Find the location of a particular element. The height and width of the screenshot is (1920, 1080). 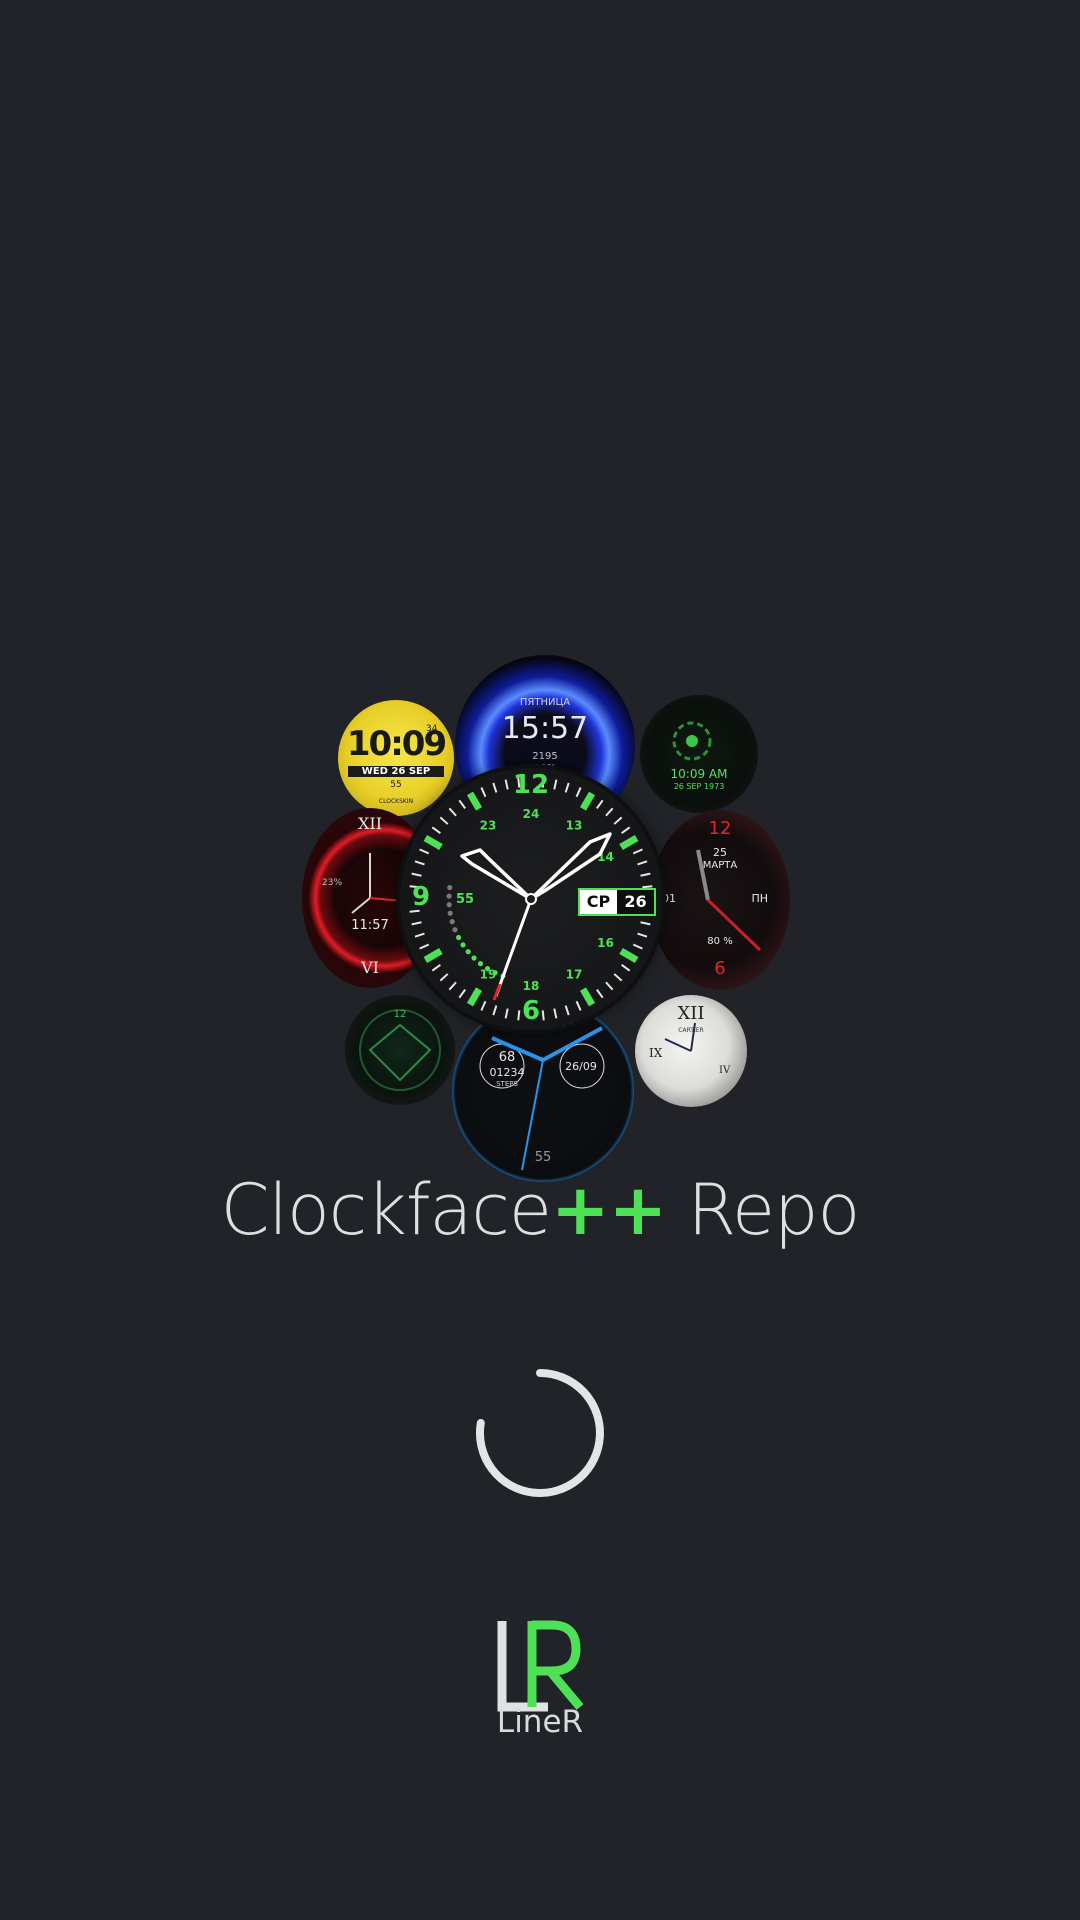

main-date-window: СР 26 is located at coordinates (617, 902).